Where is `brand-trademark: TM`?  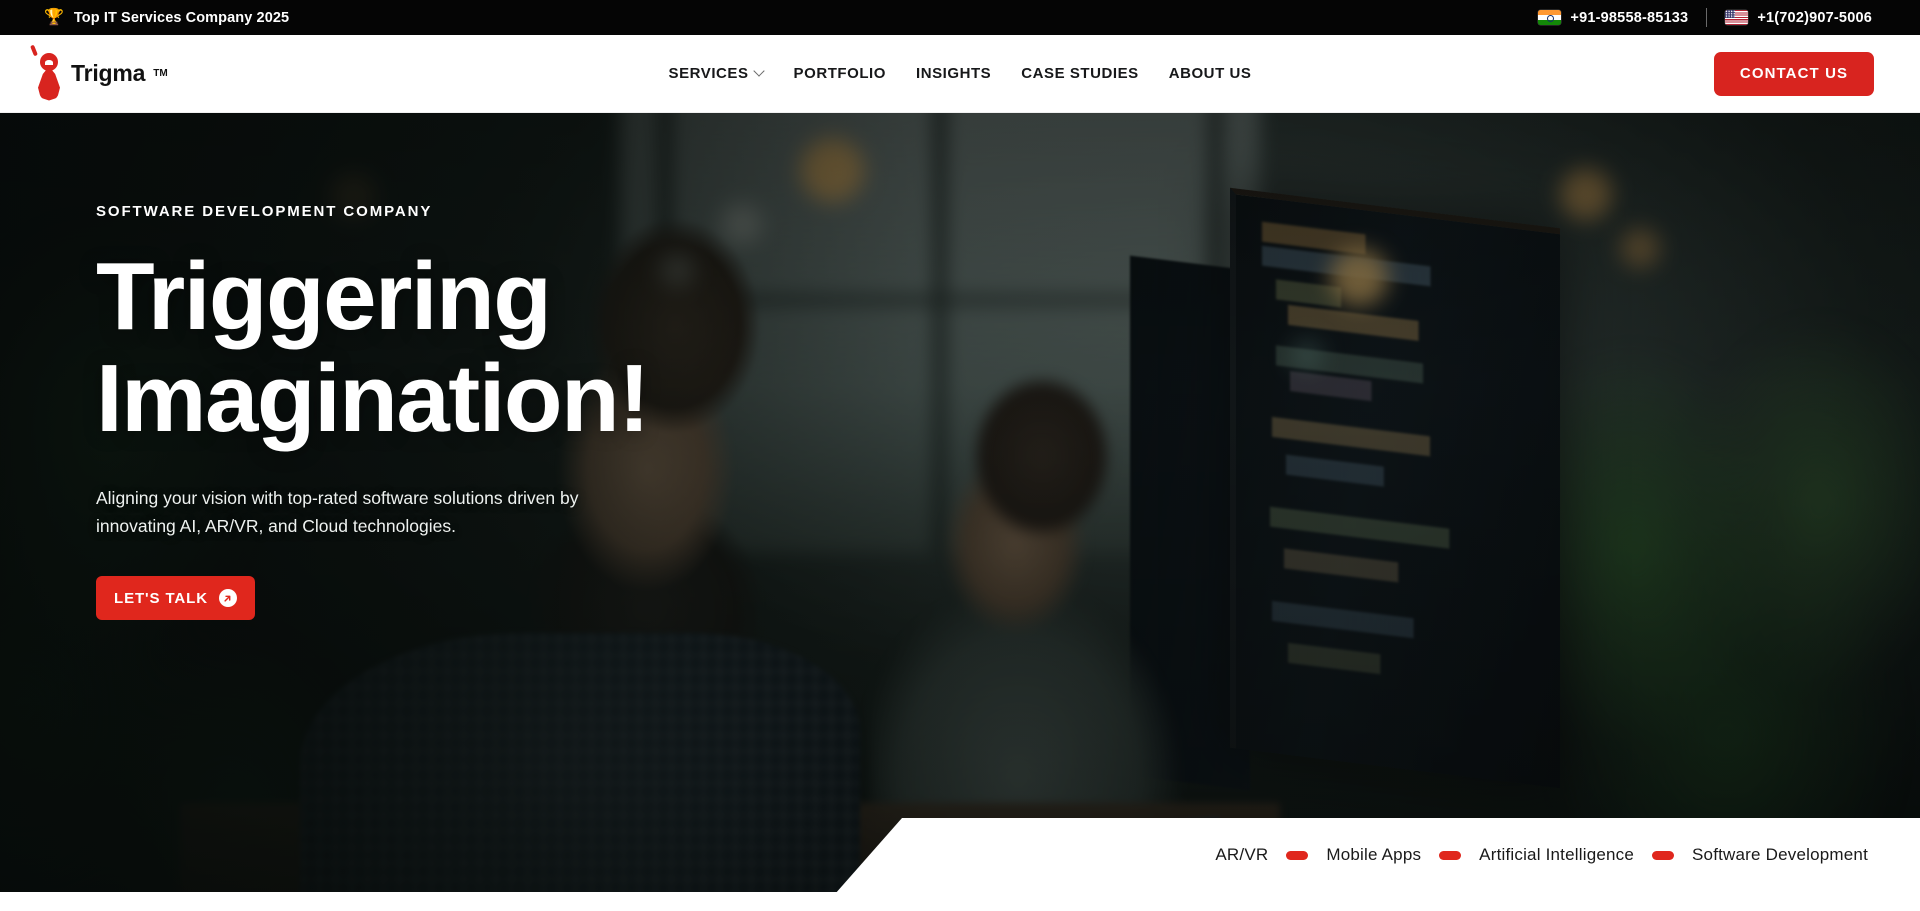
brand-trademark: TM is located at coordinates (160, 73).